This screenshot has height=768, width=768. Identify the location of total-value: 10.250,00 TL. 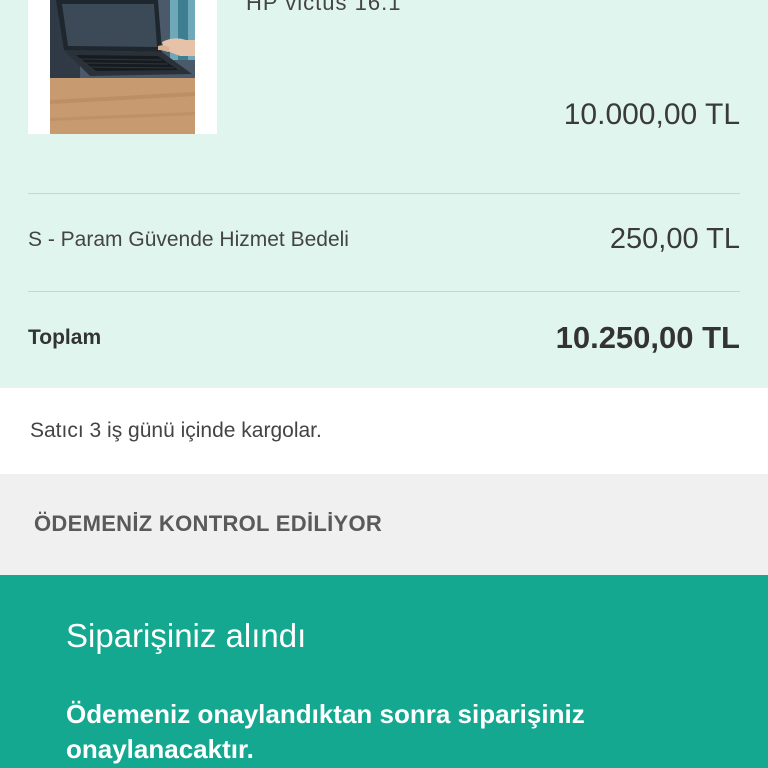
(647, 337).